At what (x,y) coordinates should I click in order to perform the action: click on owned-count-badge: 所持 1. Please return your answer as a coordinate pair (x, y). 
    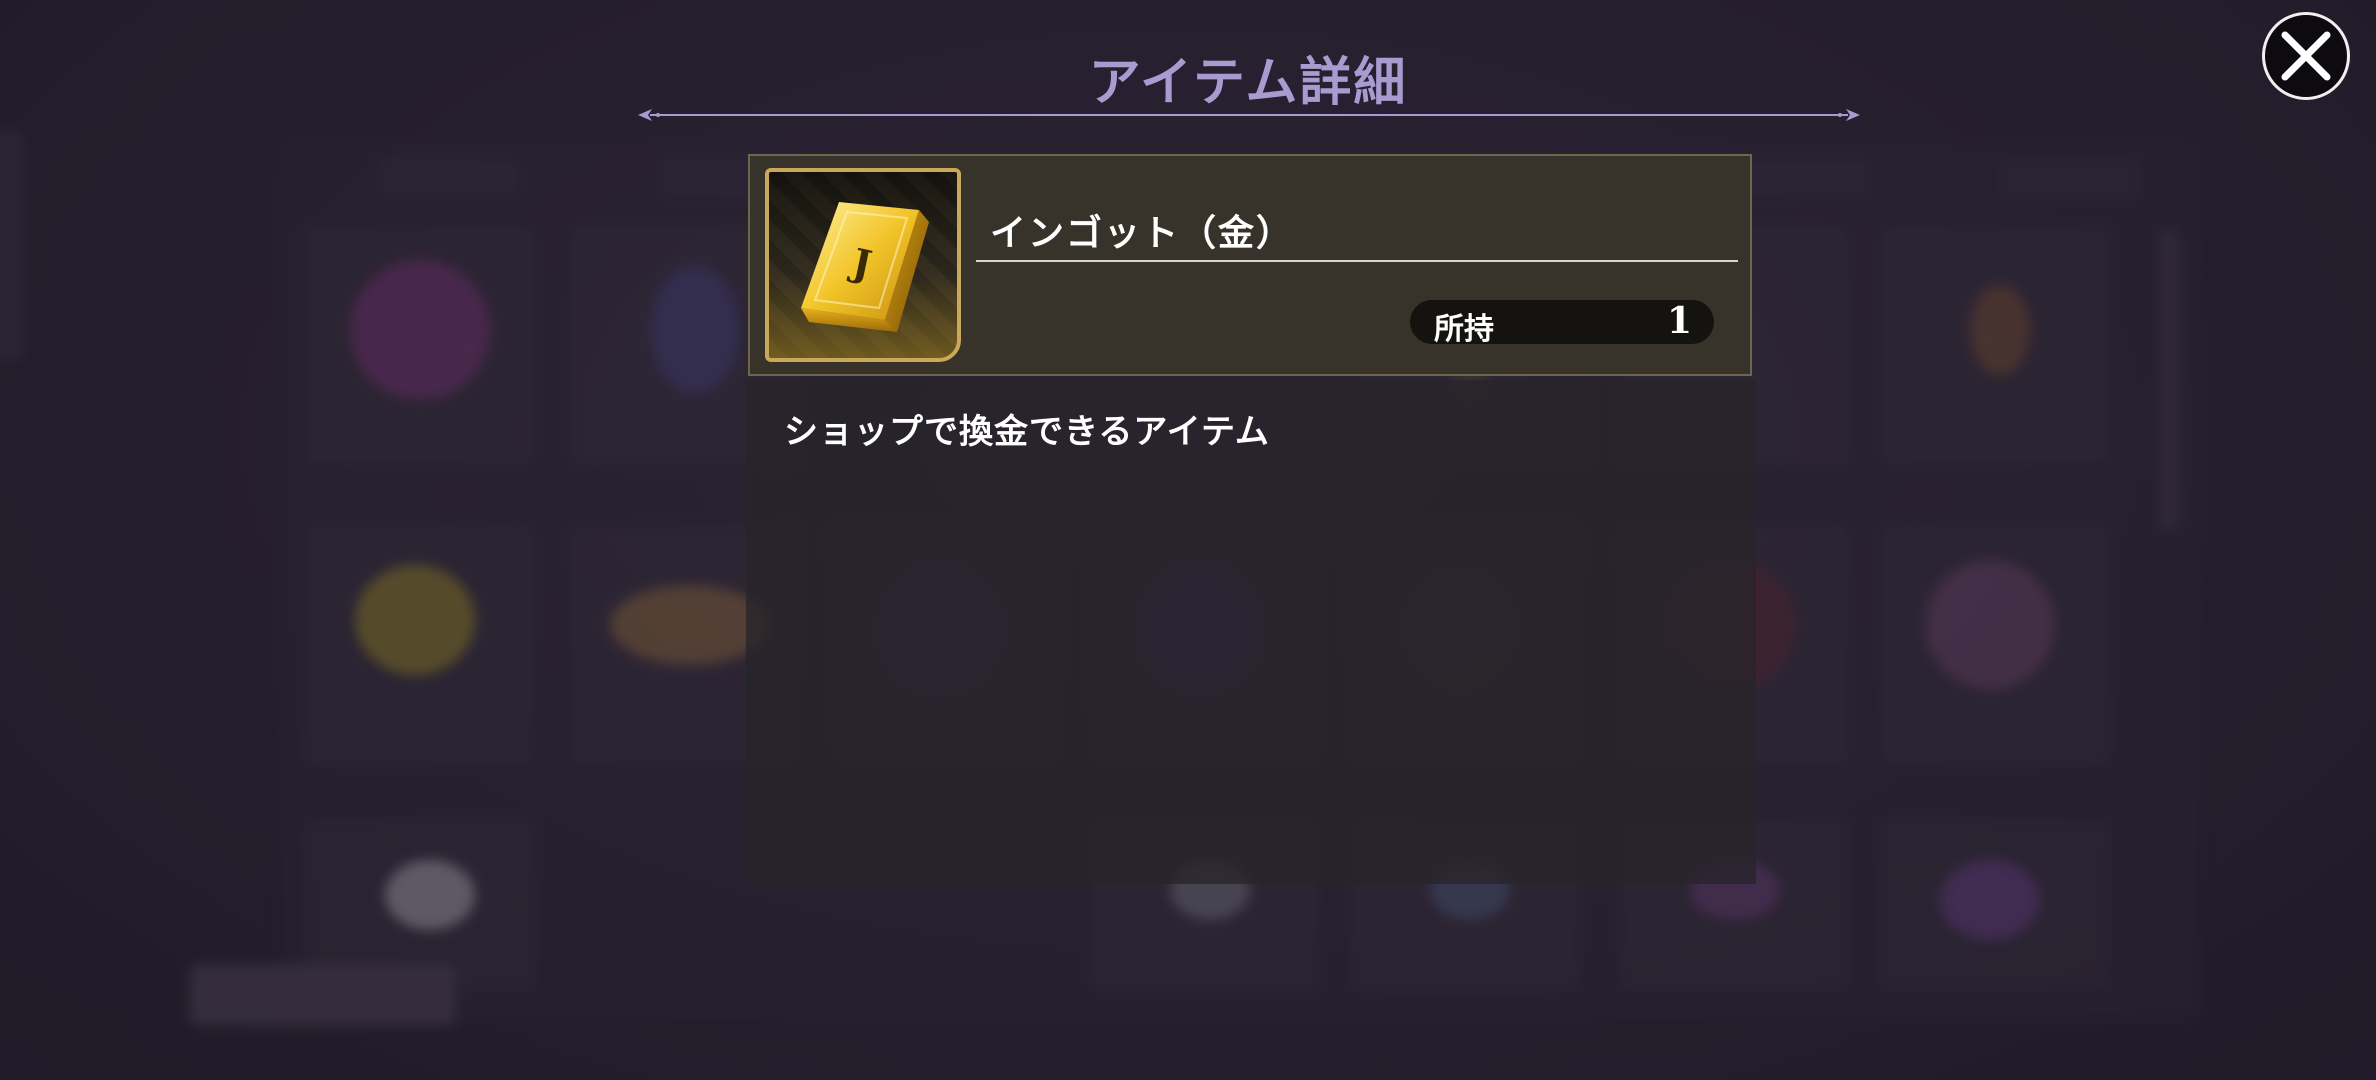
    Looking at the image, I should click on (1562, 323).